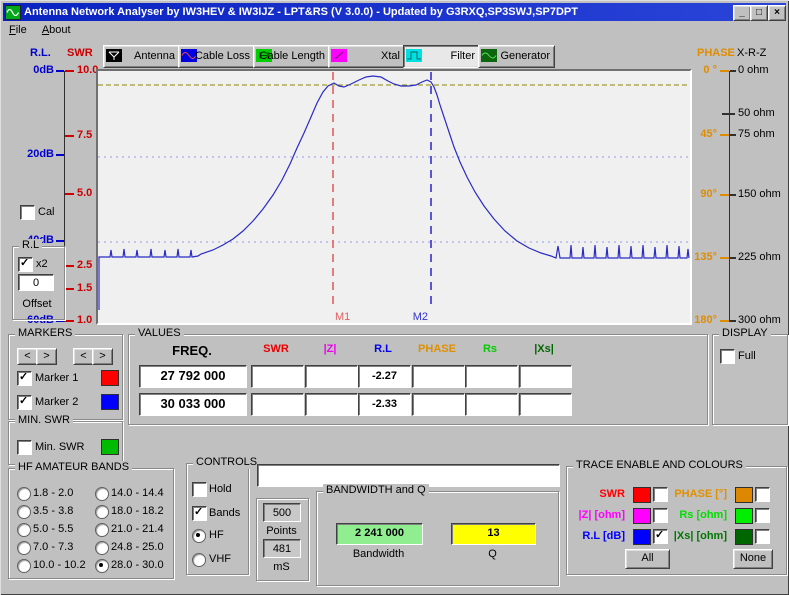  What do you see at coordinates (744, 495) in the screenshot?
I see `trace-swatch-phase` at bounding box center [744, 495].